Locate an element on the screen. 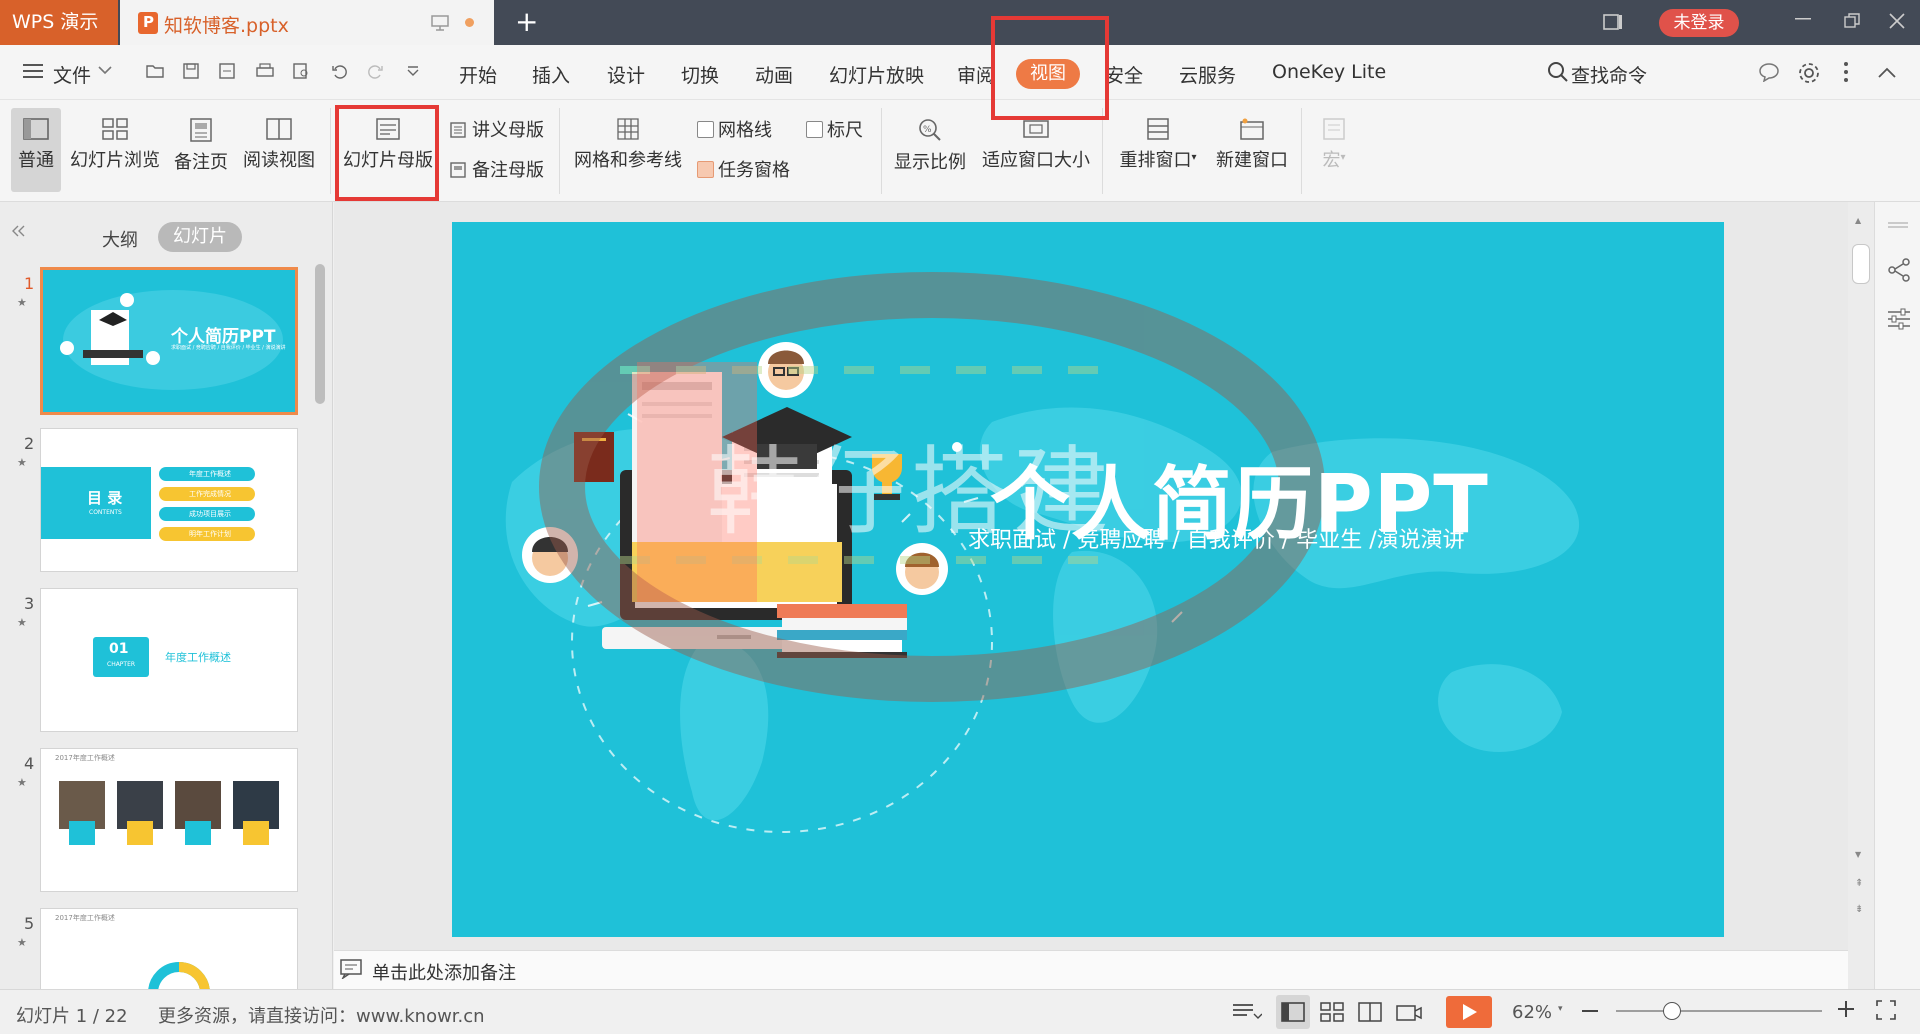 Image resolution: width=1920 pixels, height=1034 pixels. tab-security: 安全 is located at coordinates (1124, 74).